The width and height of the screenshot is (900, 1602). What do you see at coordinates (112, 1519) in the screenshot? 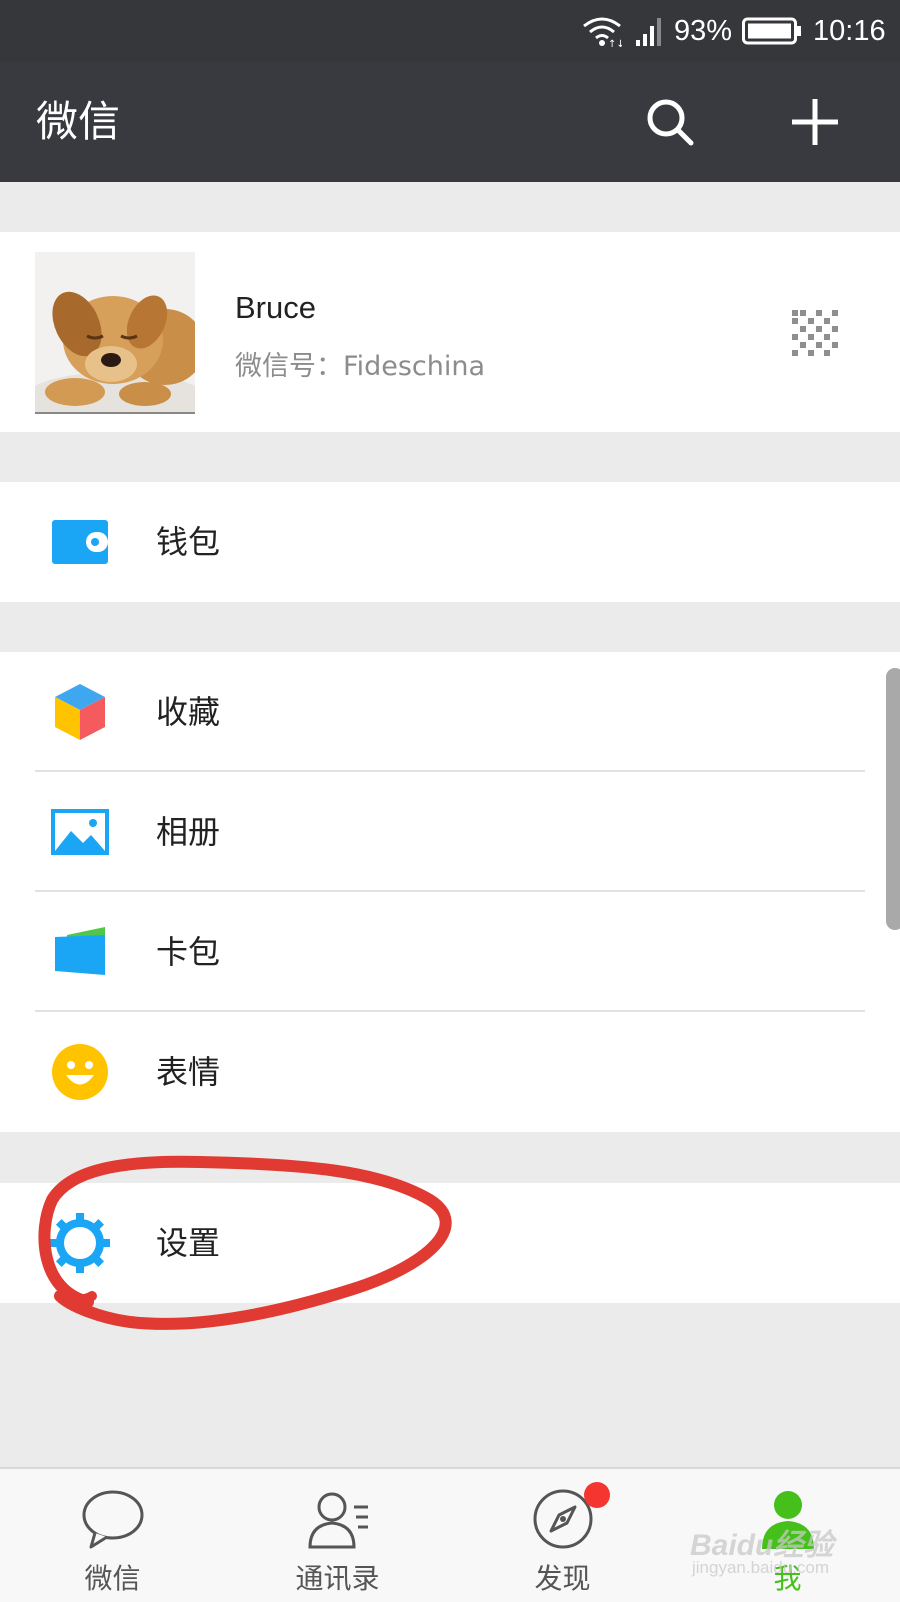
I see `chat-bubble-icon` at bounding box center [112, 1519].